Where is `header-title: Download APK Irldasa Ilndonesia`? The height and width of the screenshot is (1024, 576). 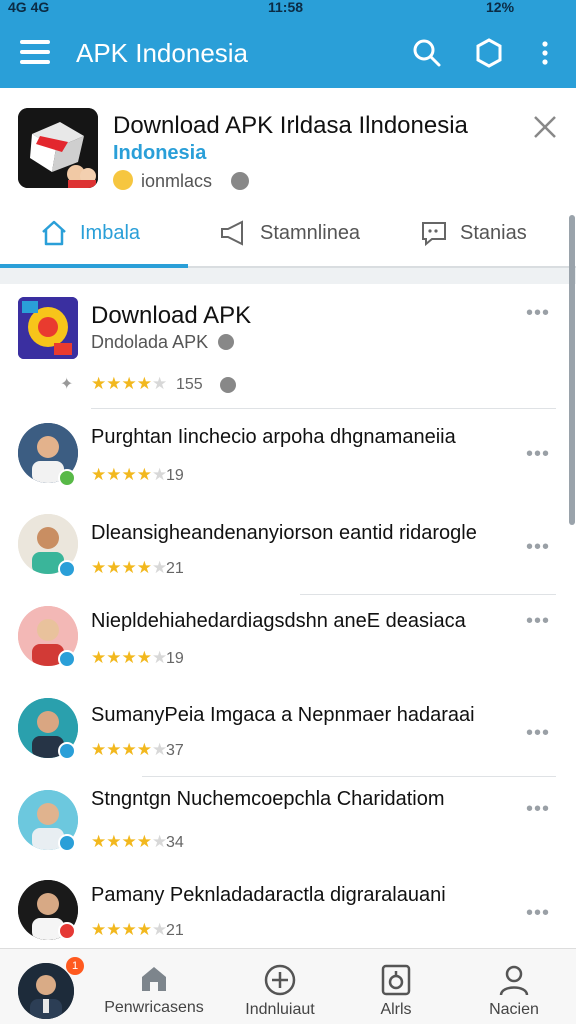 header-title: Download APK Irldasa Ilndonesia is located at coordinates (290, 125).